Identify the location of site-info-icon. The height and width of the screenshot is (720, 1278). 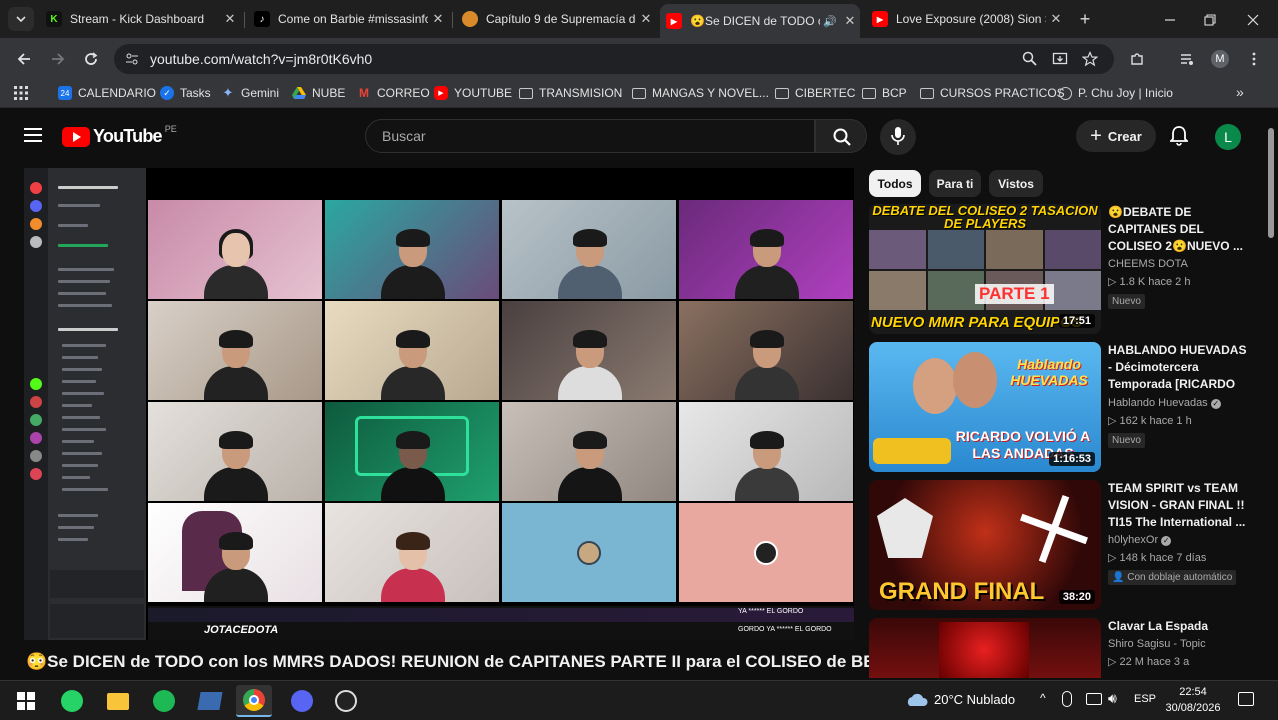
(132, 59).